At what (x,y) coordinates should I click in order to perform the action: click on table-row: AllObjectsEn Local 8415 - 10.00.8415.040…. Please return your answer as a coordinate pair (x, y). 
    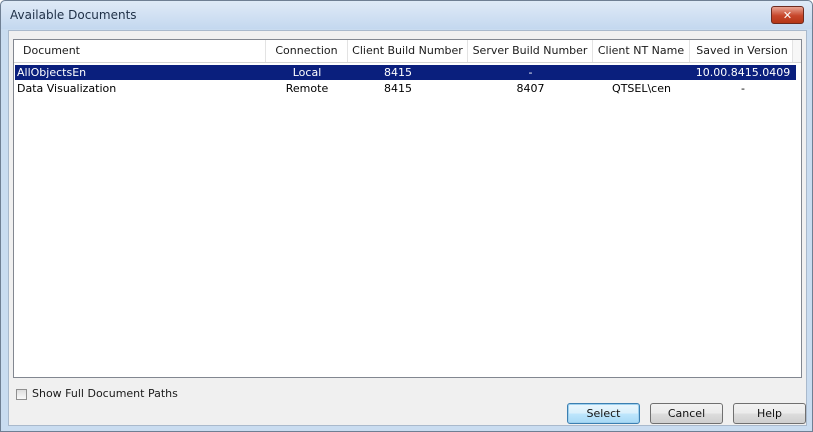
    Looking at the image, I should click on (405, 72).